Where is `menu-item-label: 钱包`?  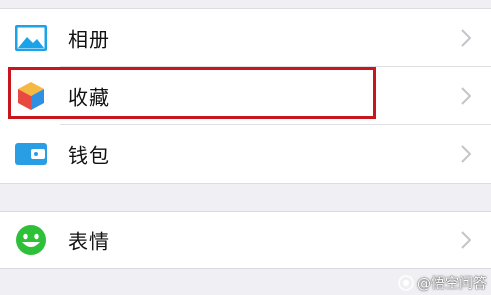
menu-item-label: 钱包 is located at coordinates (89, 155).